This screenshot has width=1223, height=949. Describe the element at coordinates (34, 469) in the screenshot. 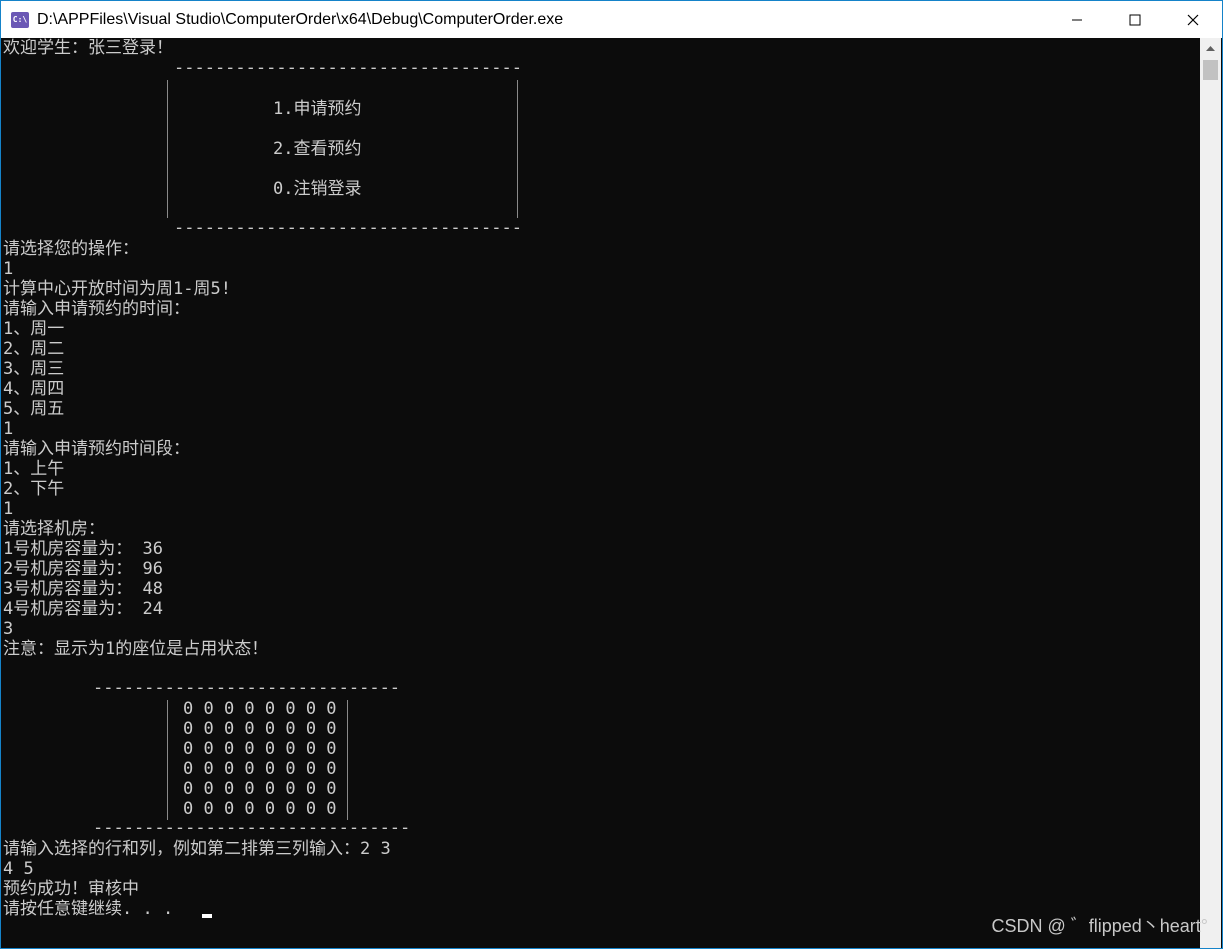

I see `period-option: 1、上午` at that location.